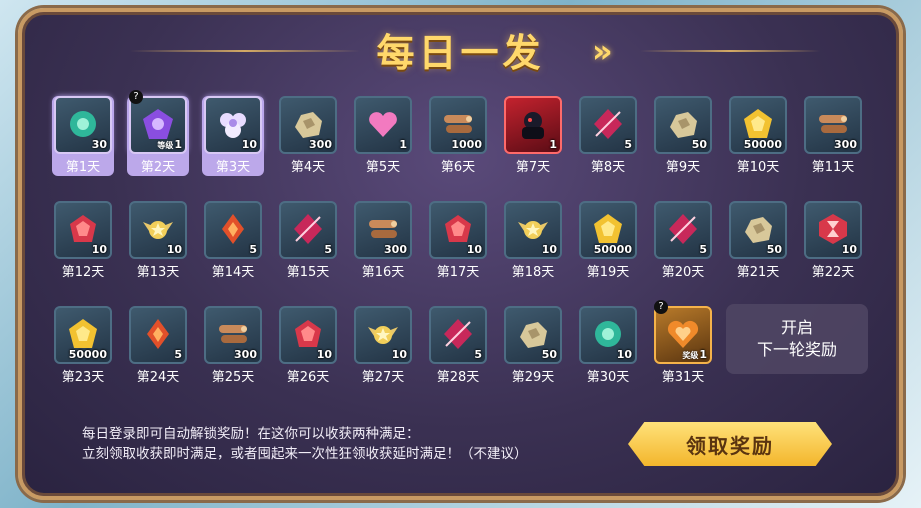  Describe the element at coordinates (730, 444) in the screenshot. I see `claim-reward-button: 领取奖励` at that location.